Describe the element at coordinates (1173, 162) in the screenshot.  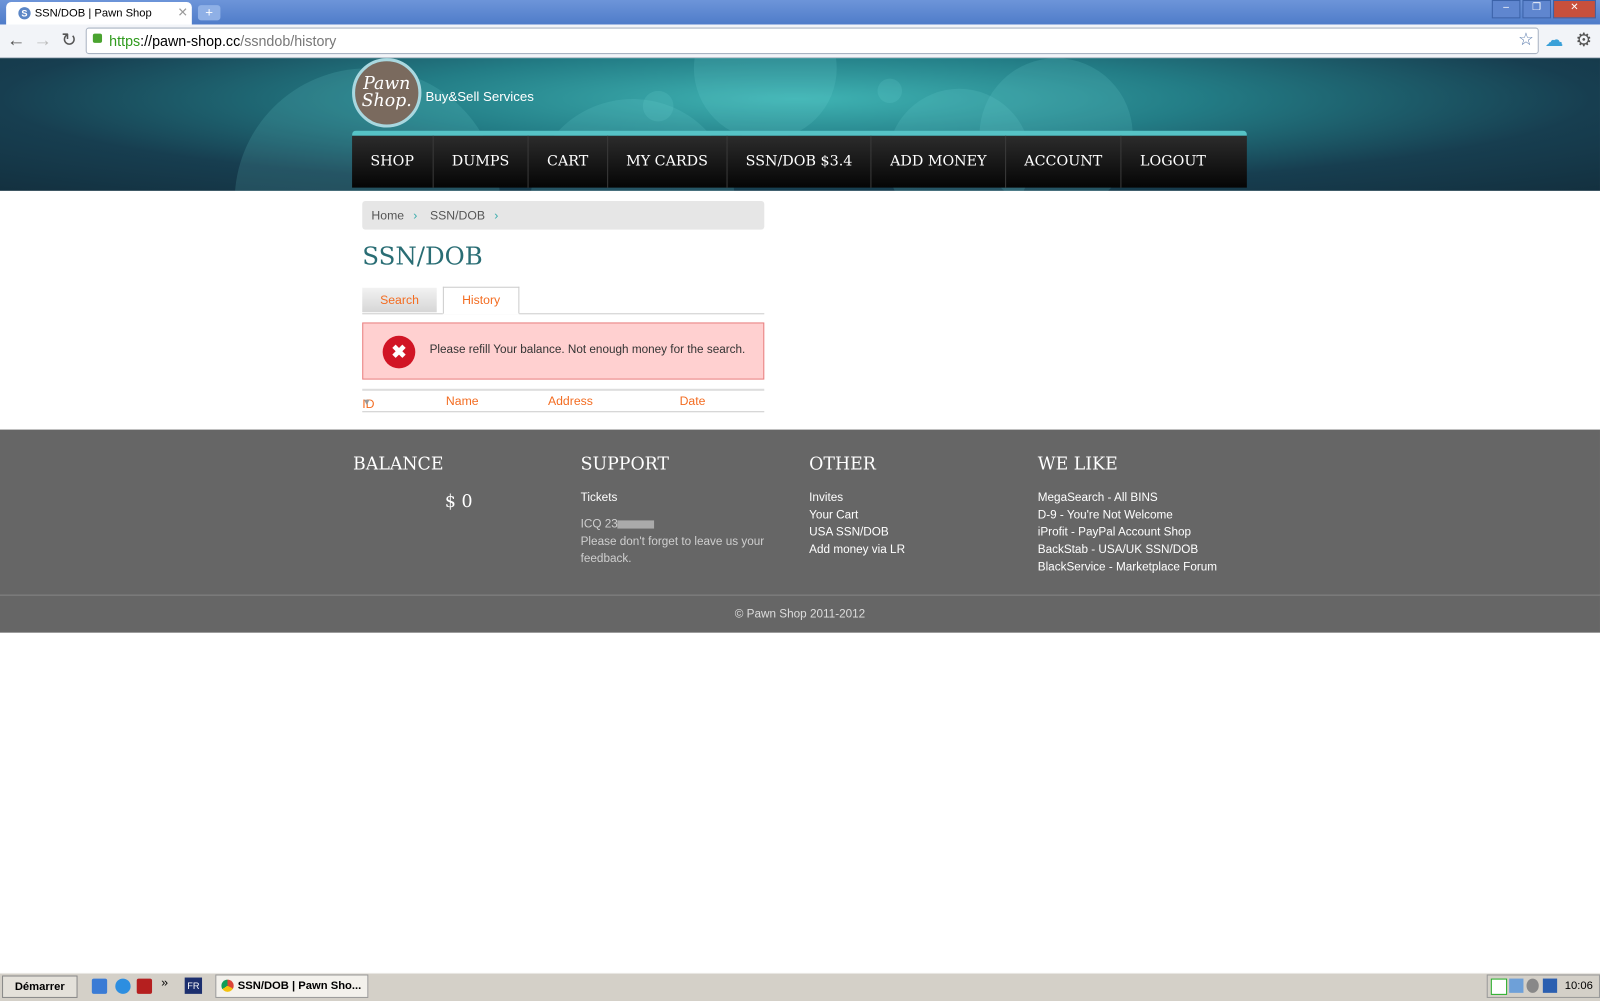
I see `menu-logout: LOGOUT` at that location.